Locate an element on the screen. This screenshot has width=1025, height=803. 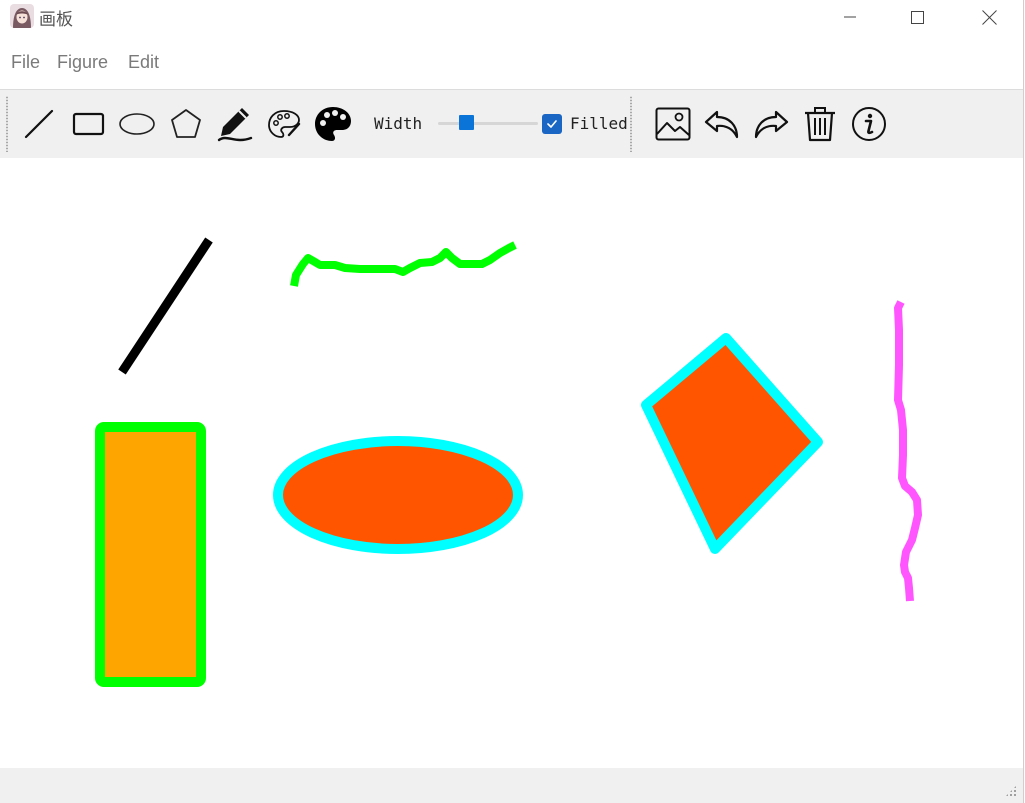
polygon-icon is located at coordinates (186, 123).